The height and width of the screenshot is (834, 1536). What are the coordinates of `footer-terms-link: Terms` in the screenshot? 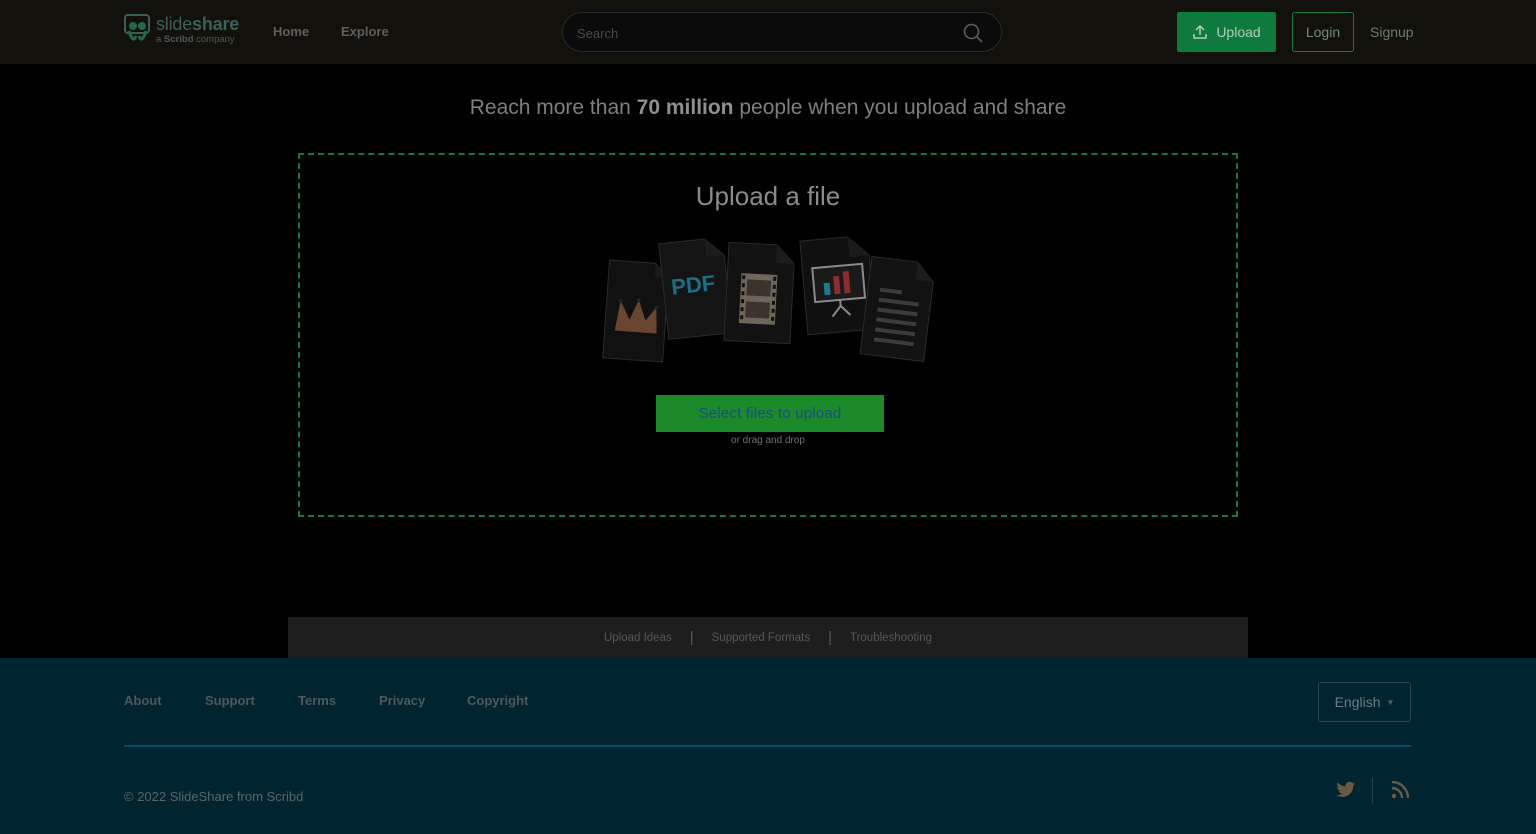 It's located at (317, 700).